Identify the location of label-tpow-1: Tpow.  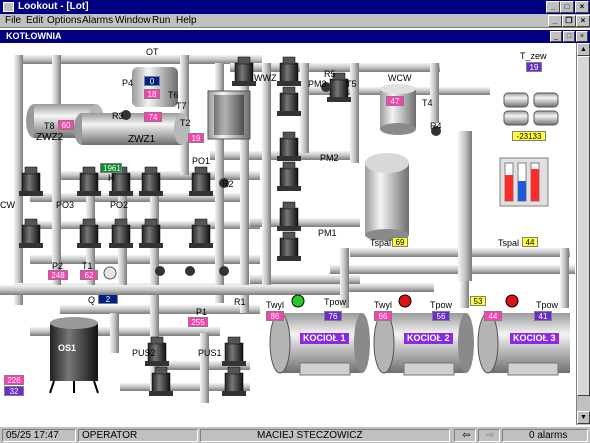
(335, 302).